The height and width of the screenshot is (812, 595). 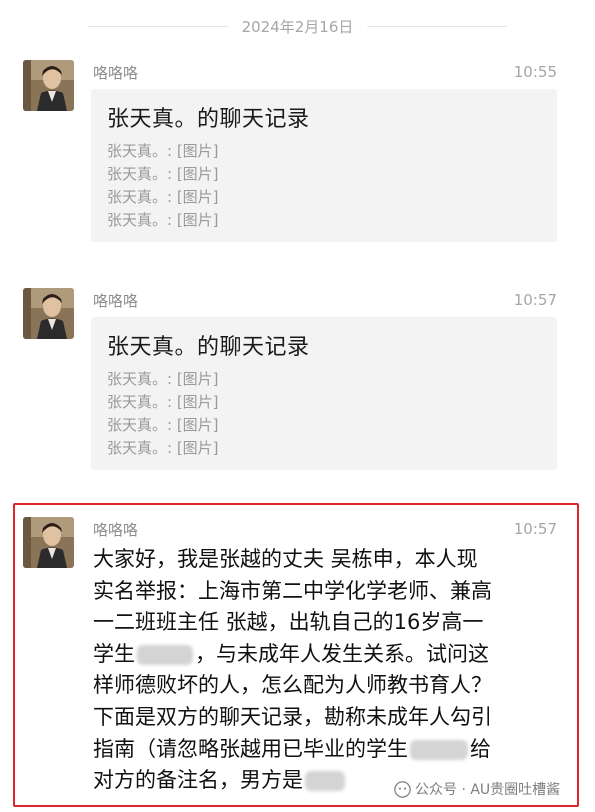 I want to click on wechat-official-icon, so click(x=402, y=789).